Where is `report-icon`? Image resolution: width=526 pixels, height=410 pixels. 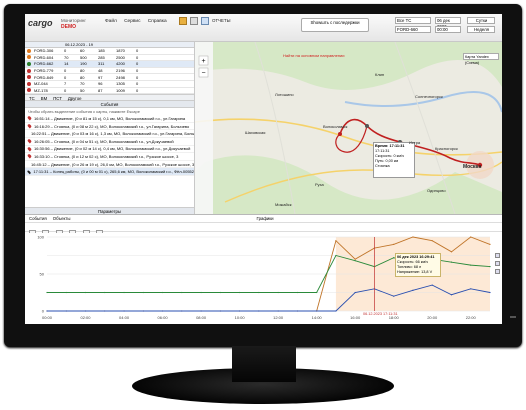
report-icon is located at coordinates (205, 21).